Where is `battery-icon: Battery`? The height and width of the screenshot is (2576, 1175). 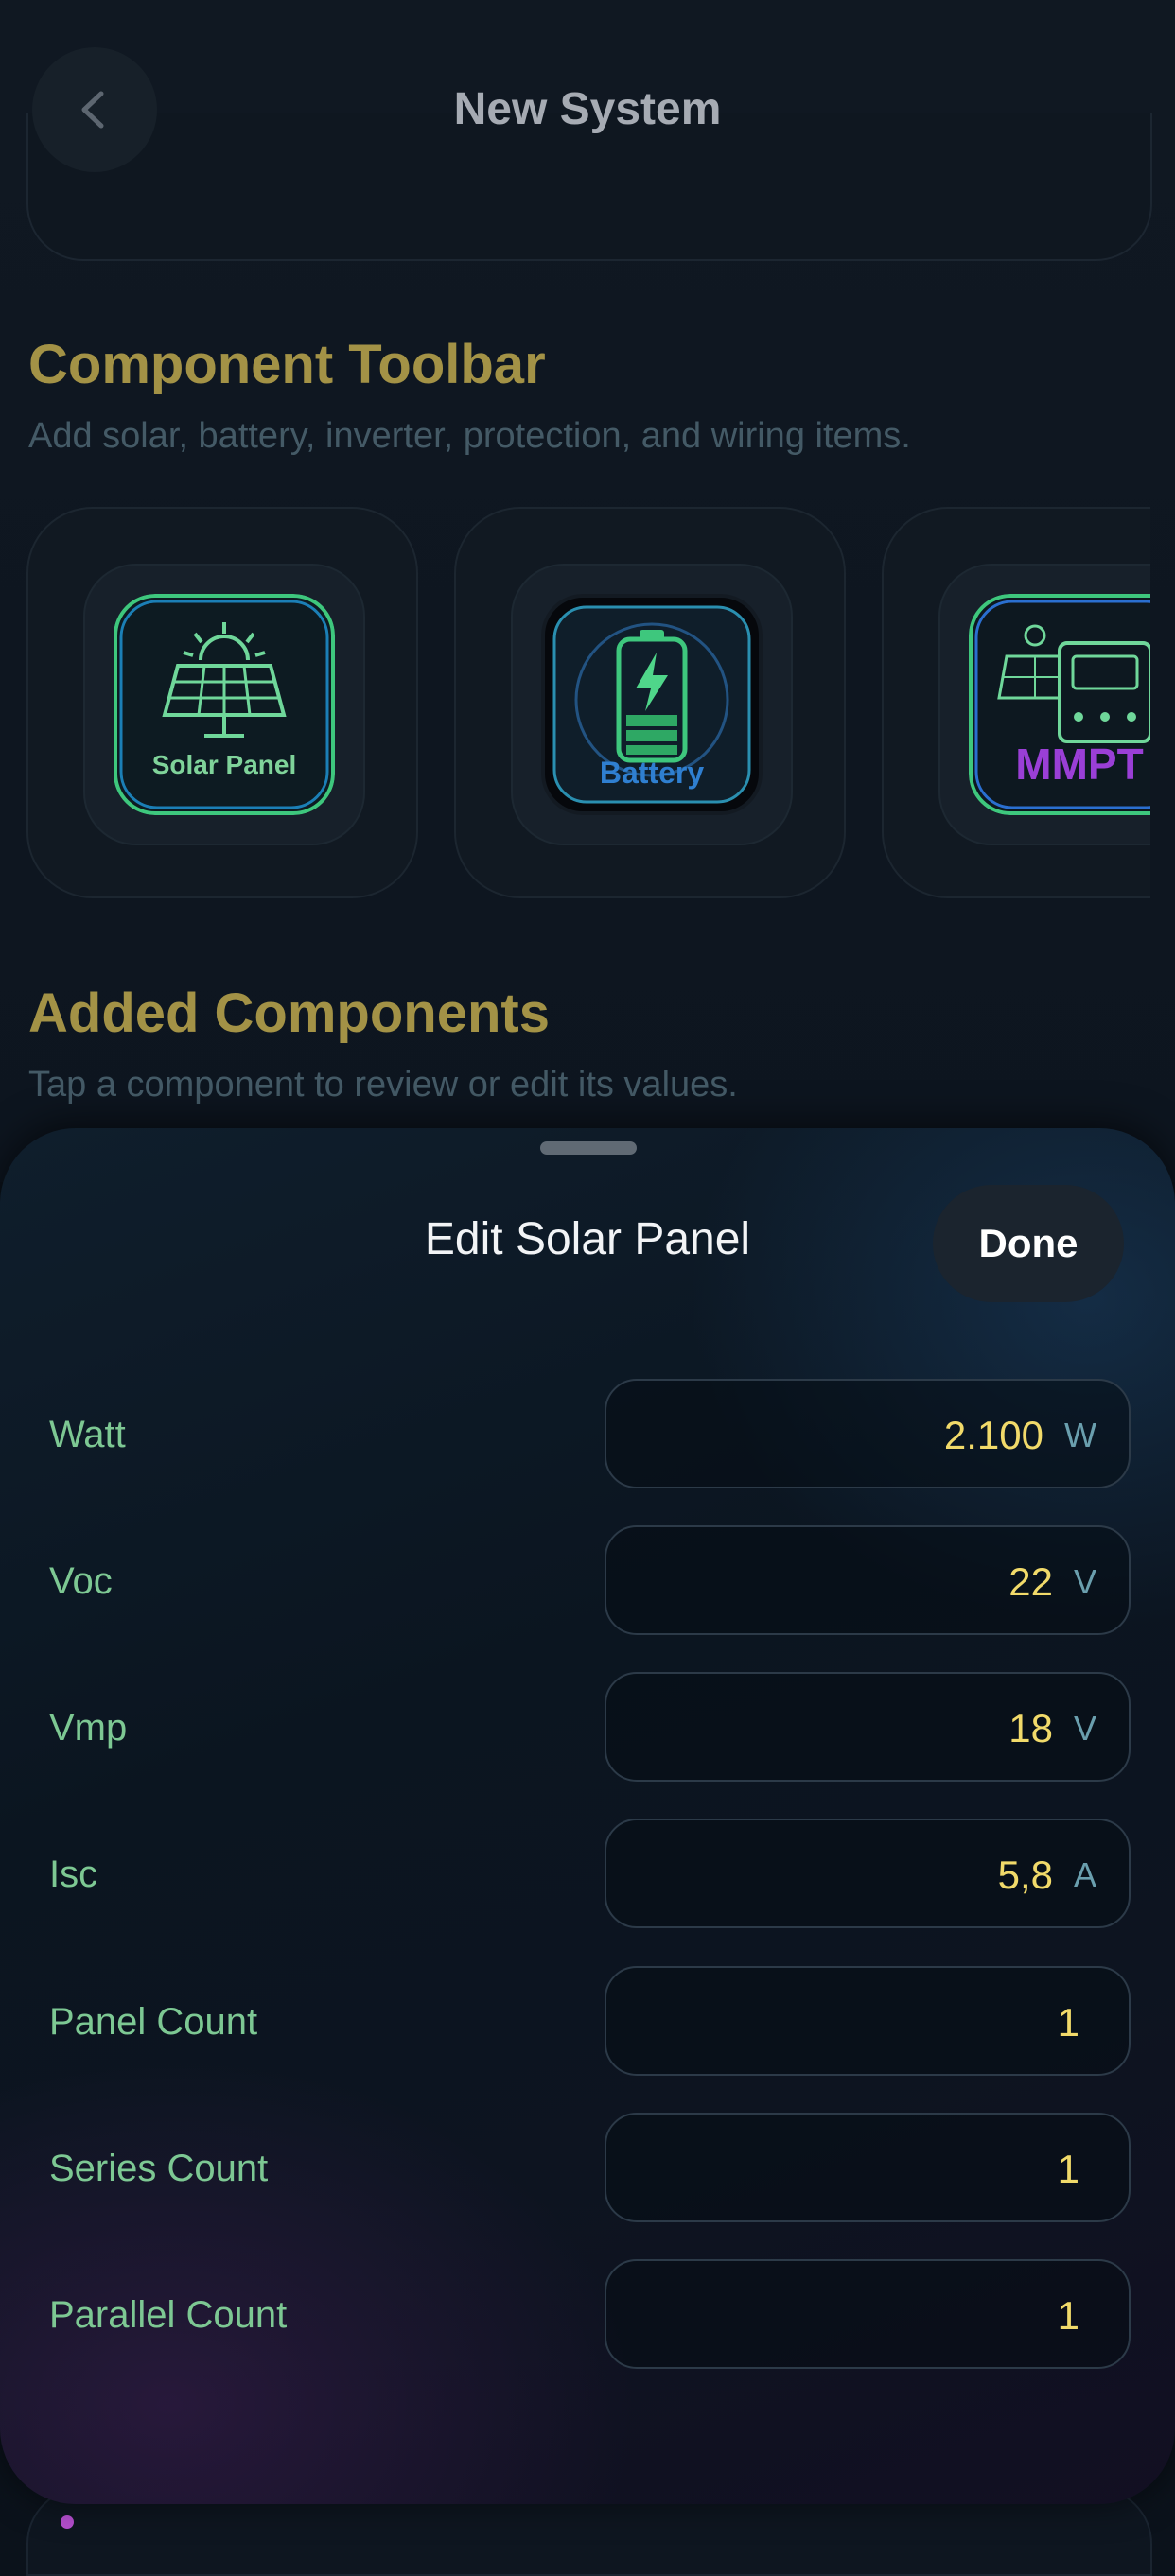
battery-icon: Battery is located at coordinates (652, 704).